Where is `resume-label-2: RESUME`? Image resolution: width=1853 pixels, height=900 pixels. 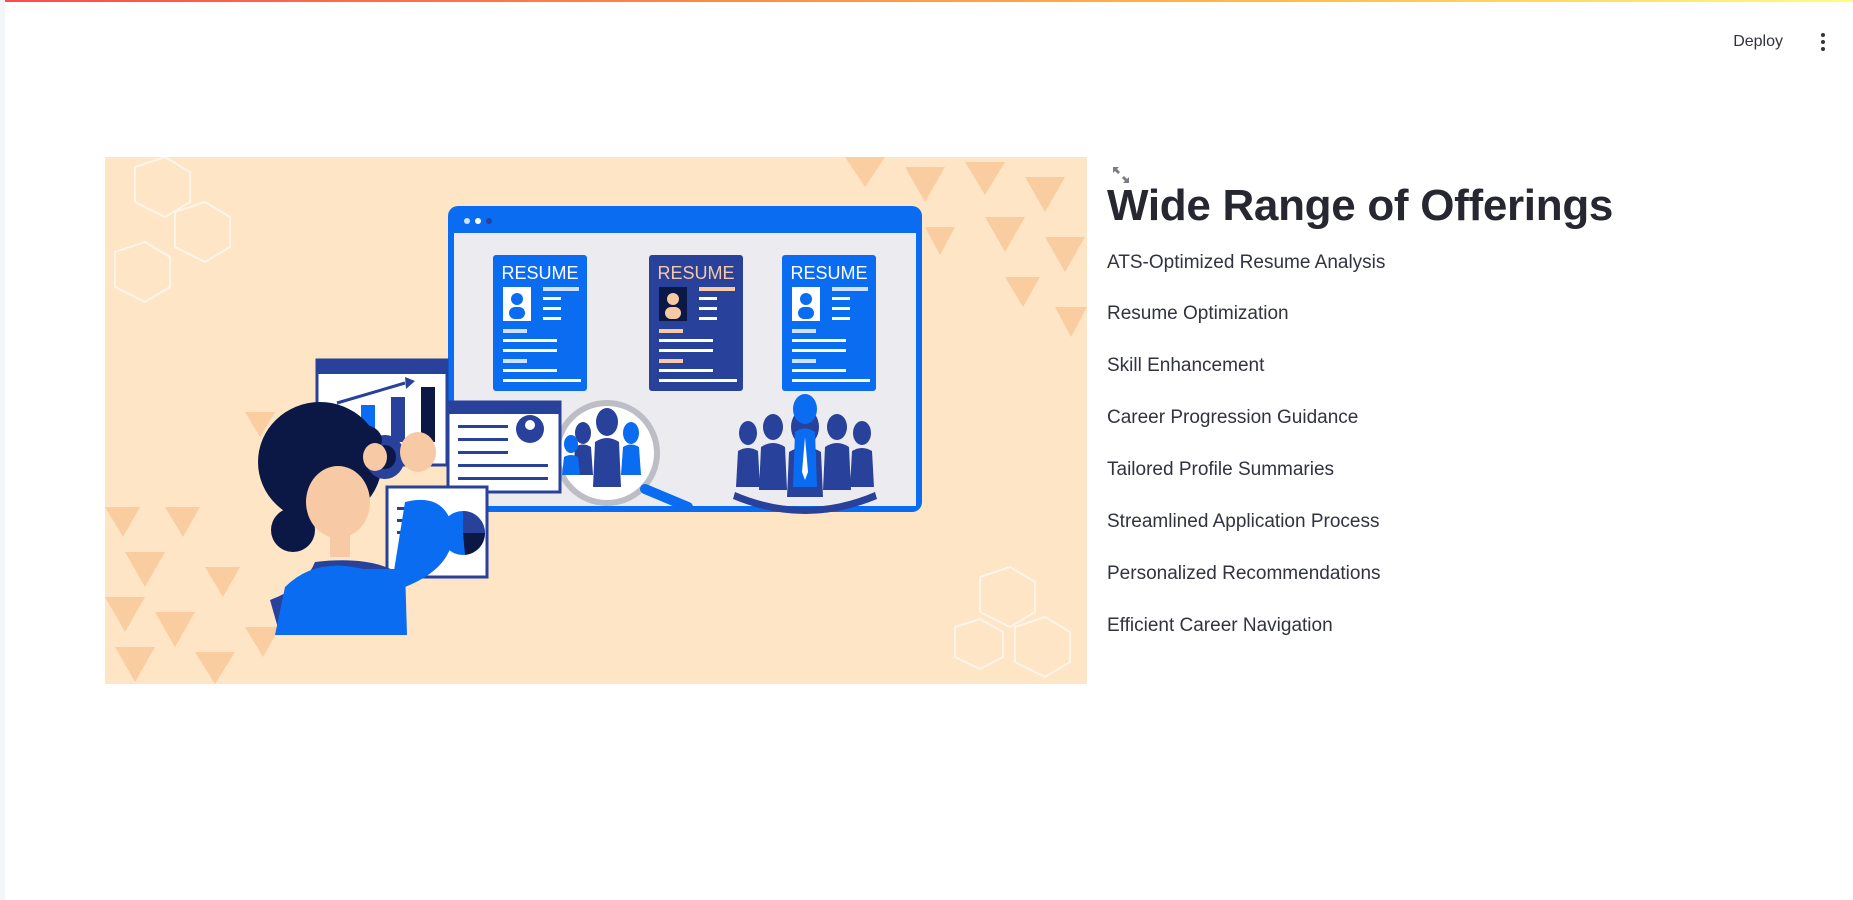 resume-label-2: RESUME is located at coordinates (695, 273).